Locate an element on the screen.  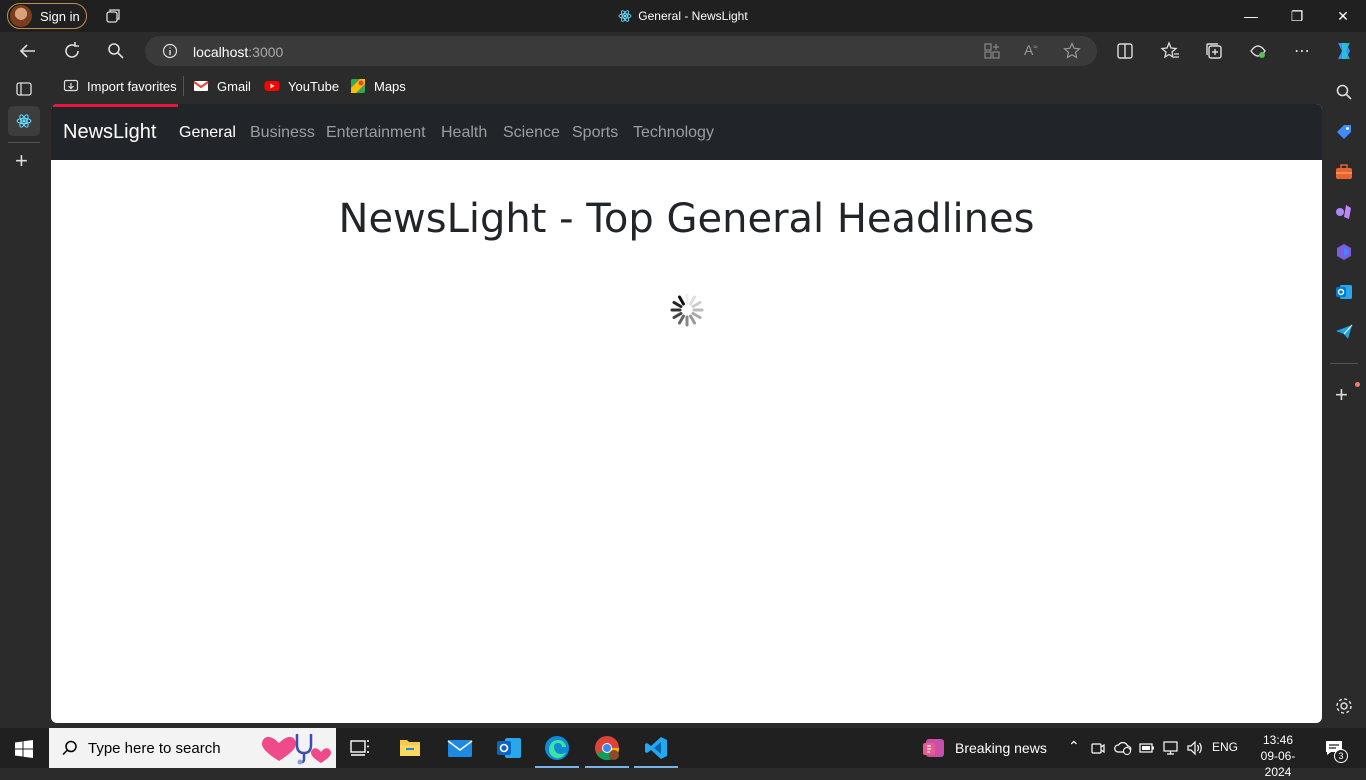
nav-link-business: Business is located at coordinates (282, 133).